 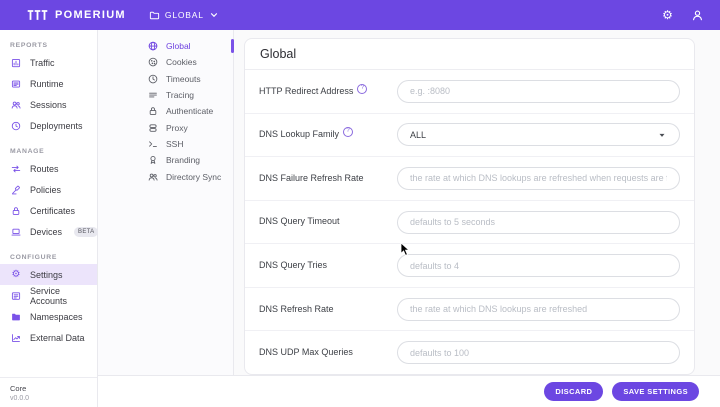 What do you see at coordinates (57, 337) in the screenshot?
I see `sidebar-item-label: External Data` at bounding box center [57, 337].